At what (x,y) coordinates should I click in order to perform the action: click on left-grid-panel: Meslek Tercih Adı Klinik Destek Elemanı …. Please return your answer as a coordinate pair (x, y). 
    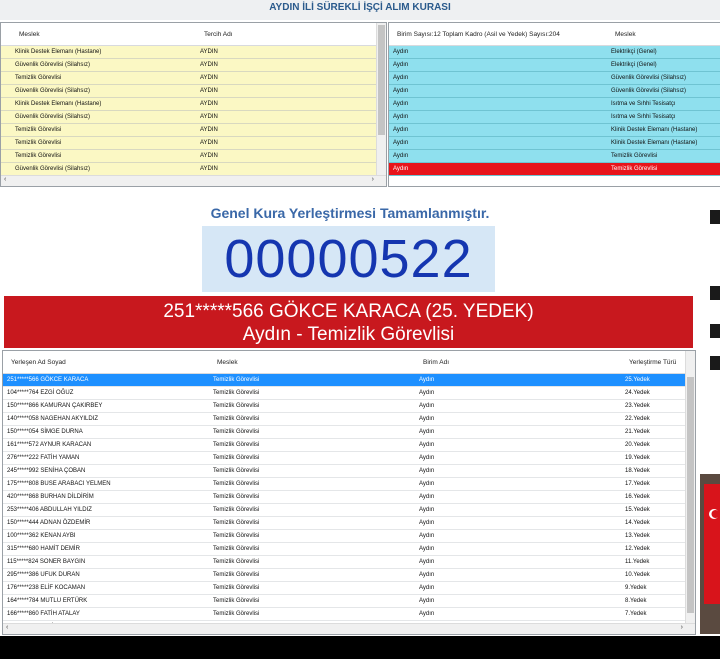
    Looking at the image, I should click on (193, 104).